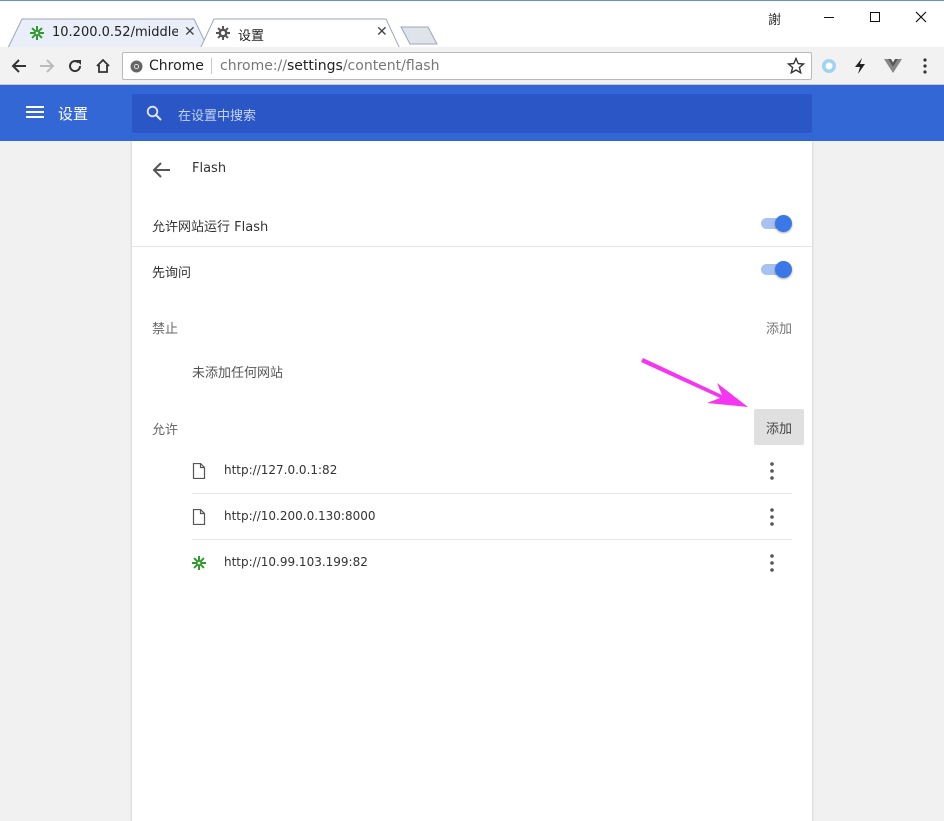 The image size is (944, 821). I want to click on forward-button, so click(47, 66).